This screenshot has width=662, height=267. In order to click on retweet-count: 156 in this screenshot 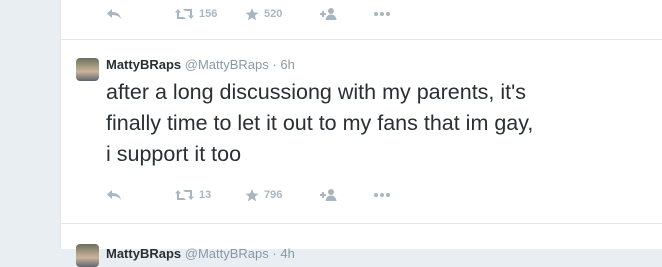, I will do `click(208, 14)`.